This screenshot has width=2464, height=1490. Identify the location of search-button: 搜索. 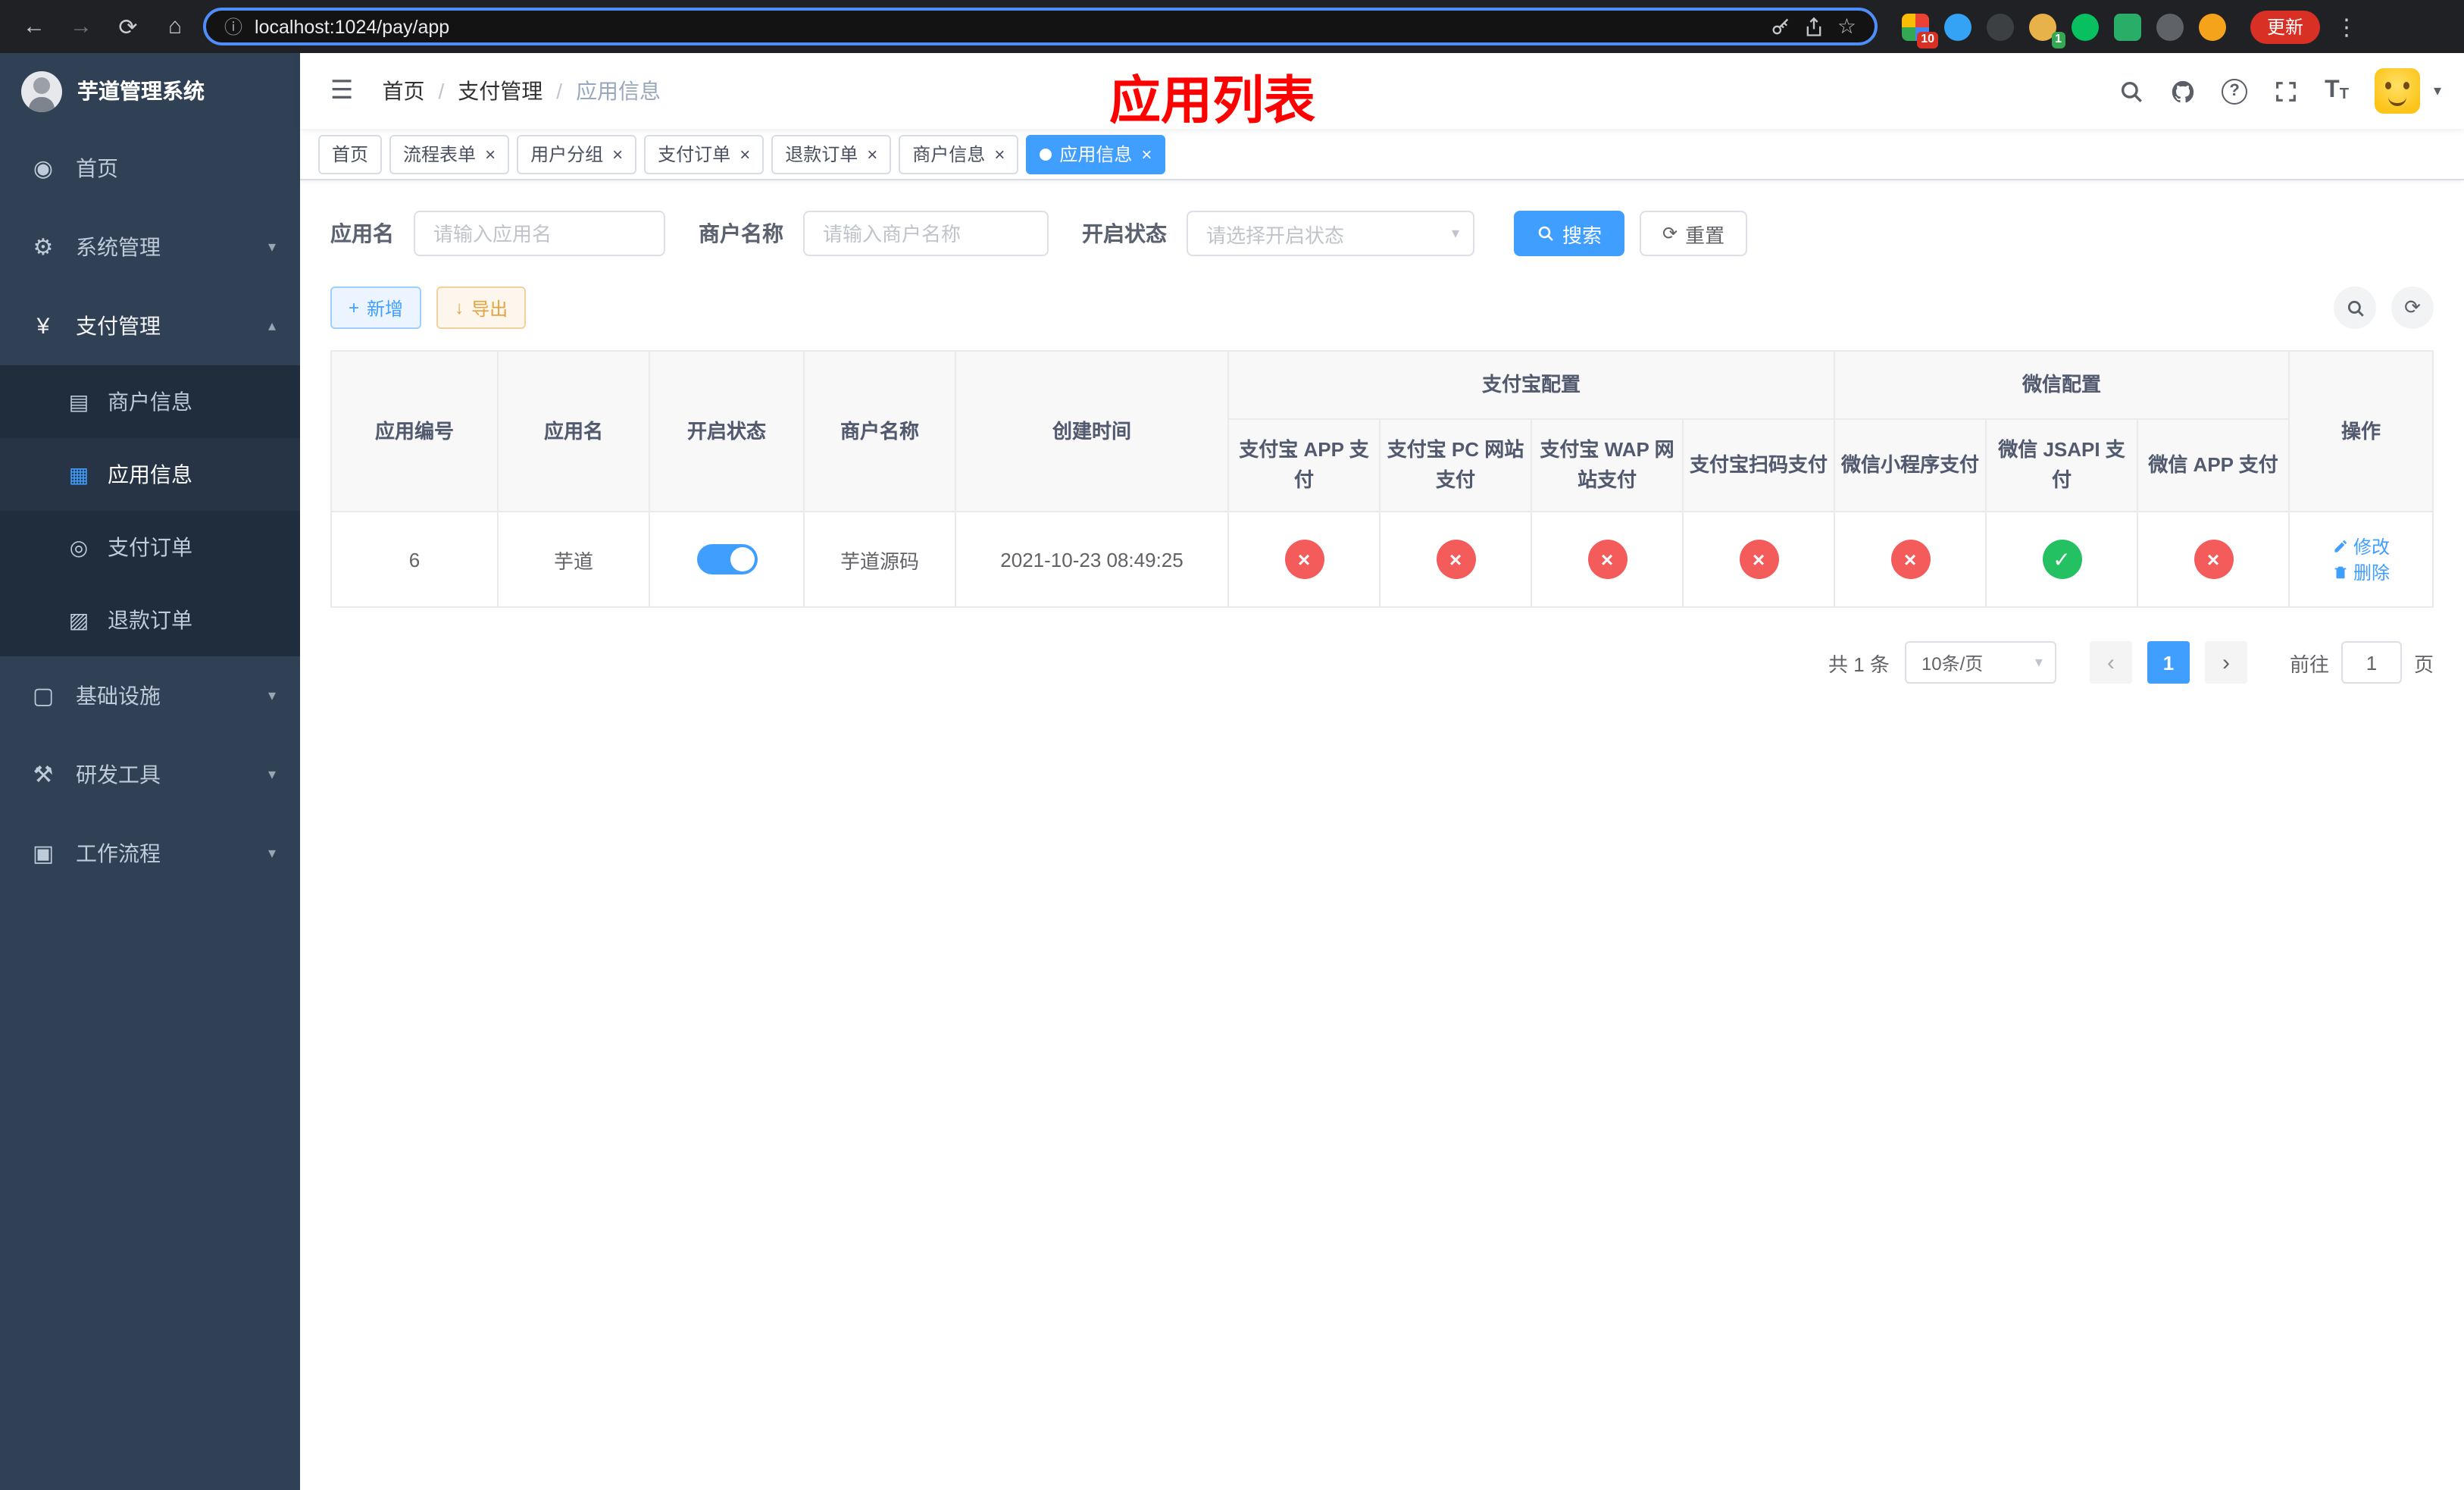
(1569, 233).